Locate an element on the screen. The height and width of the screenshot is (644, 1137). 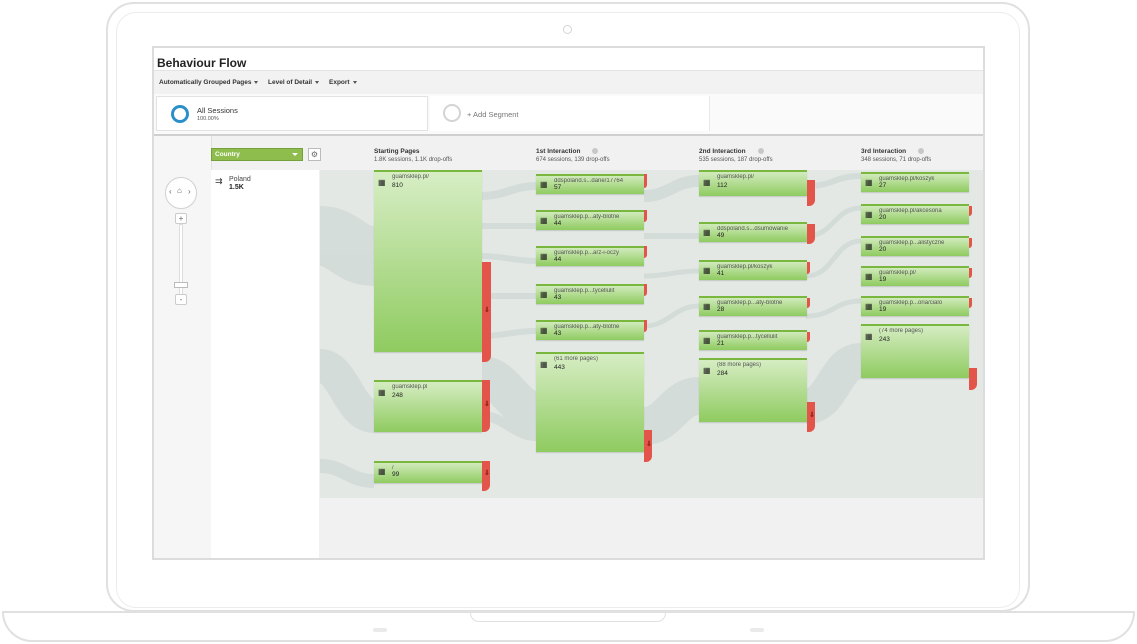
node-page-value: 112 is located at coordinates (722, 185).